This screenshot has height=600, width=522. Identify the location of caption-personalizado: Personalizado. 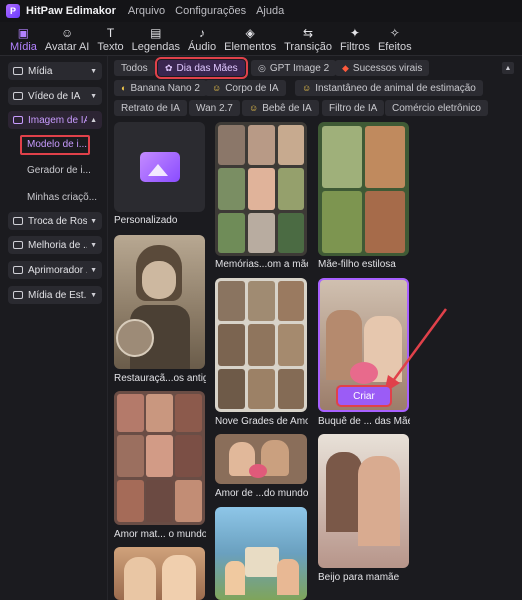
(146, 220).